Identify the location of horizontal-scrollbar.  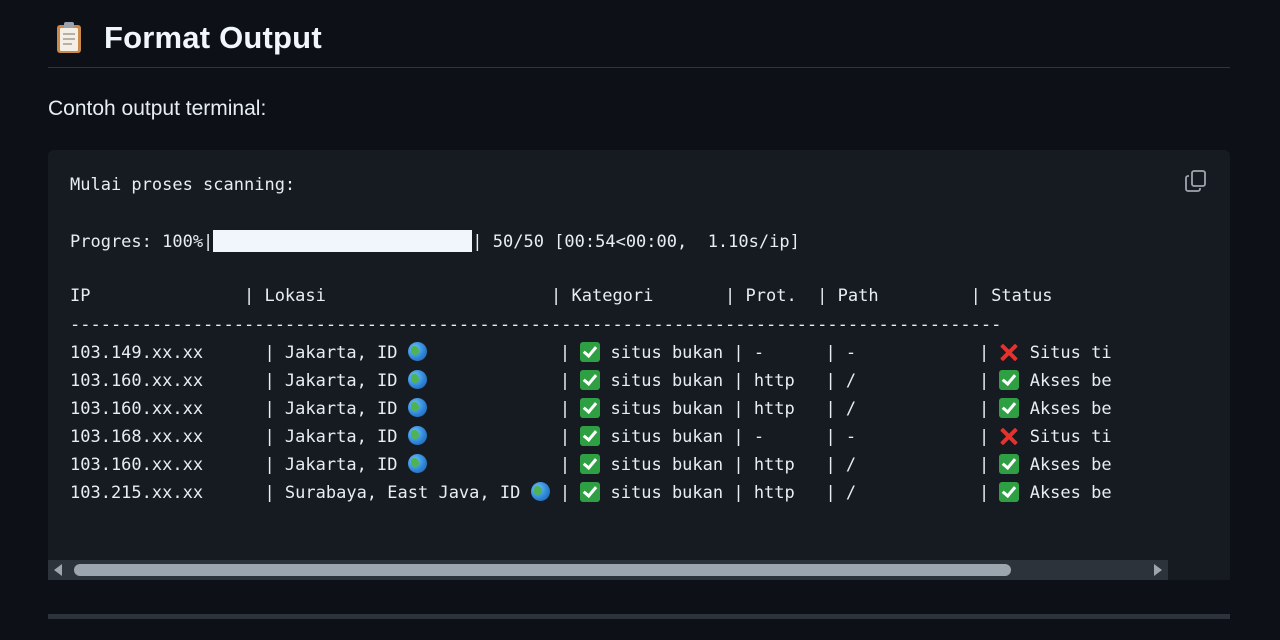
(608, 570).